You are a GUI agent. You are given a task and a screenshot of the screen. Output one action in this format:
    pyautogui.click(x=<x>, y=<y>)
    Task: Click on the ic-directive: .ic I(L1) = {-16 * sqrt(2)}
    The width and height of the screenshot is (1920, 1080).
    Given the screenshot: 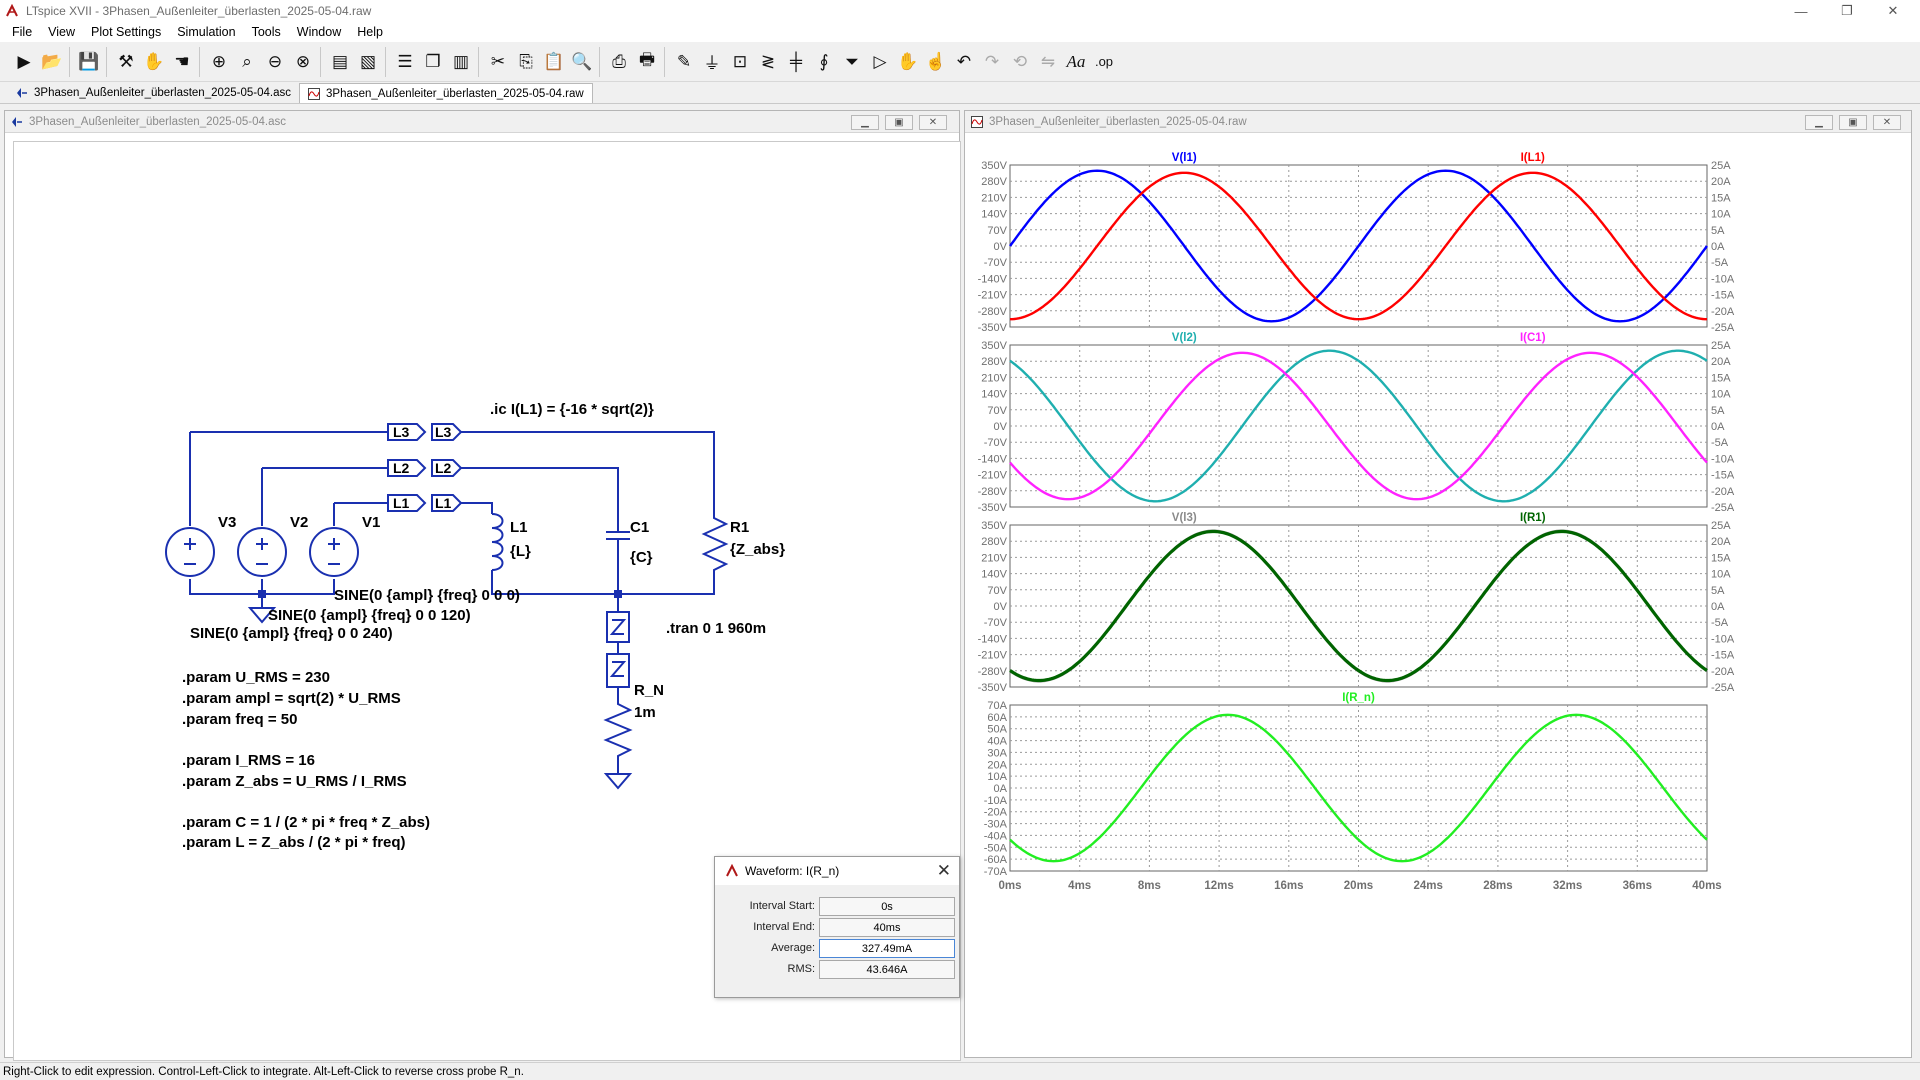 What is the action you would take?
    pyautogui.click(x=572, y=409)
    